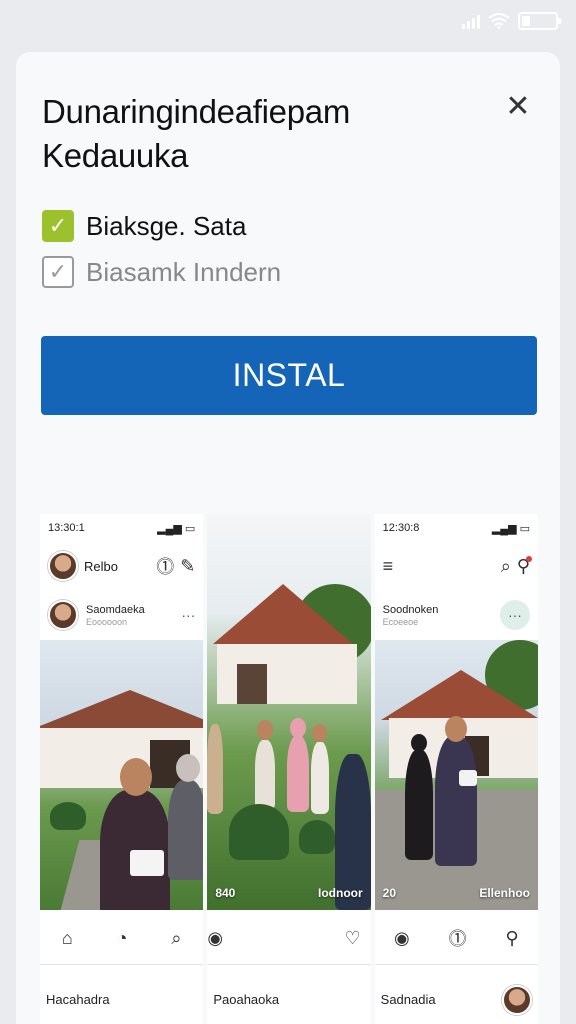  Describe the element at coordinates (456, 615) in the screenshot. I see `post-header: Soodnoken Ecoeeoe ···` at that location.